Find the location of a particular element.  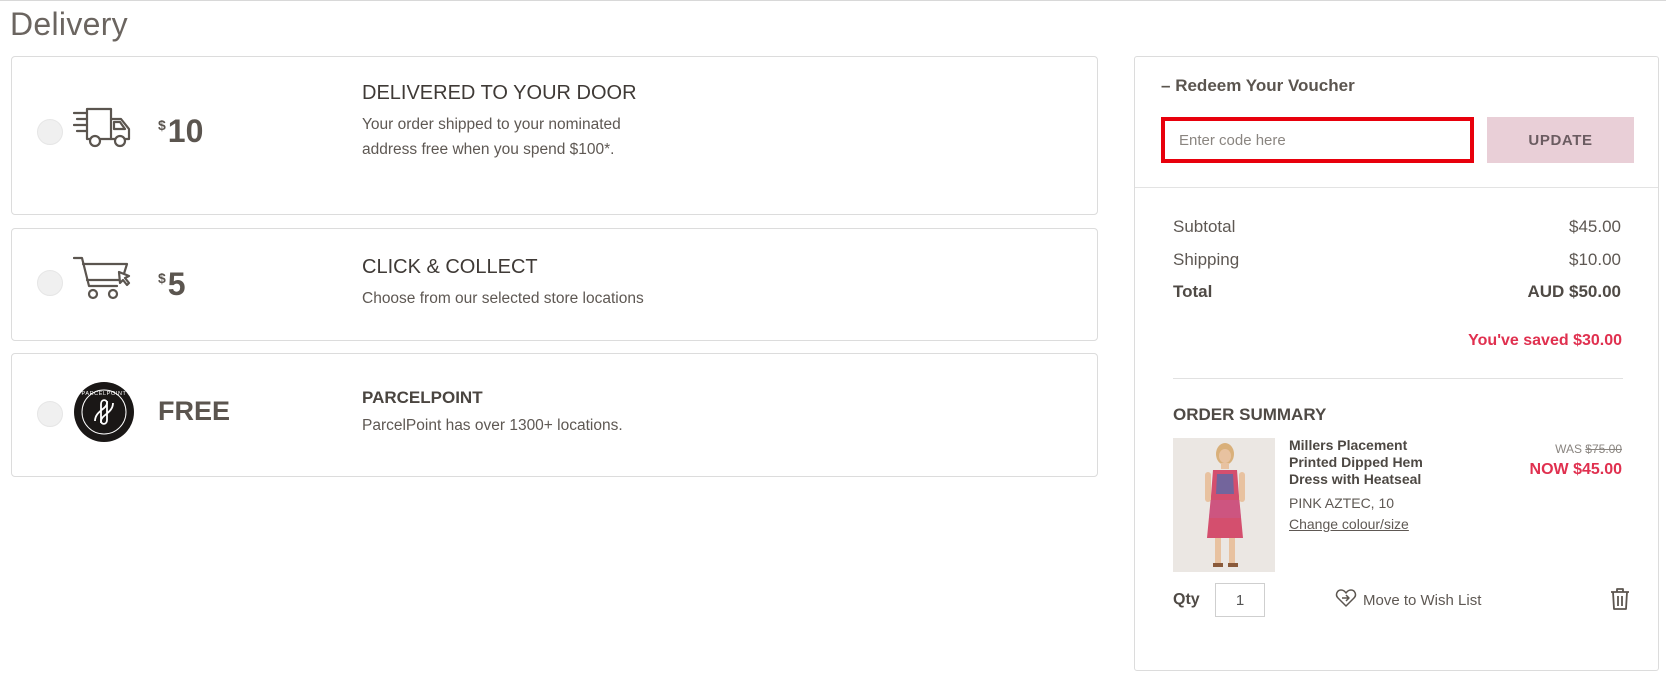

option-desc-parcelpoint: ParcelPoint has over 1300+ locations. is located at coordinates (492, 425).